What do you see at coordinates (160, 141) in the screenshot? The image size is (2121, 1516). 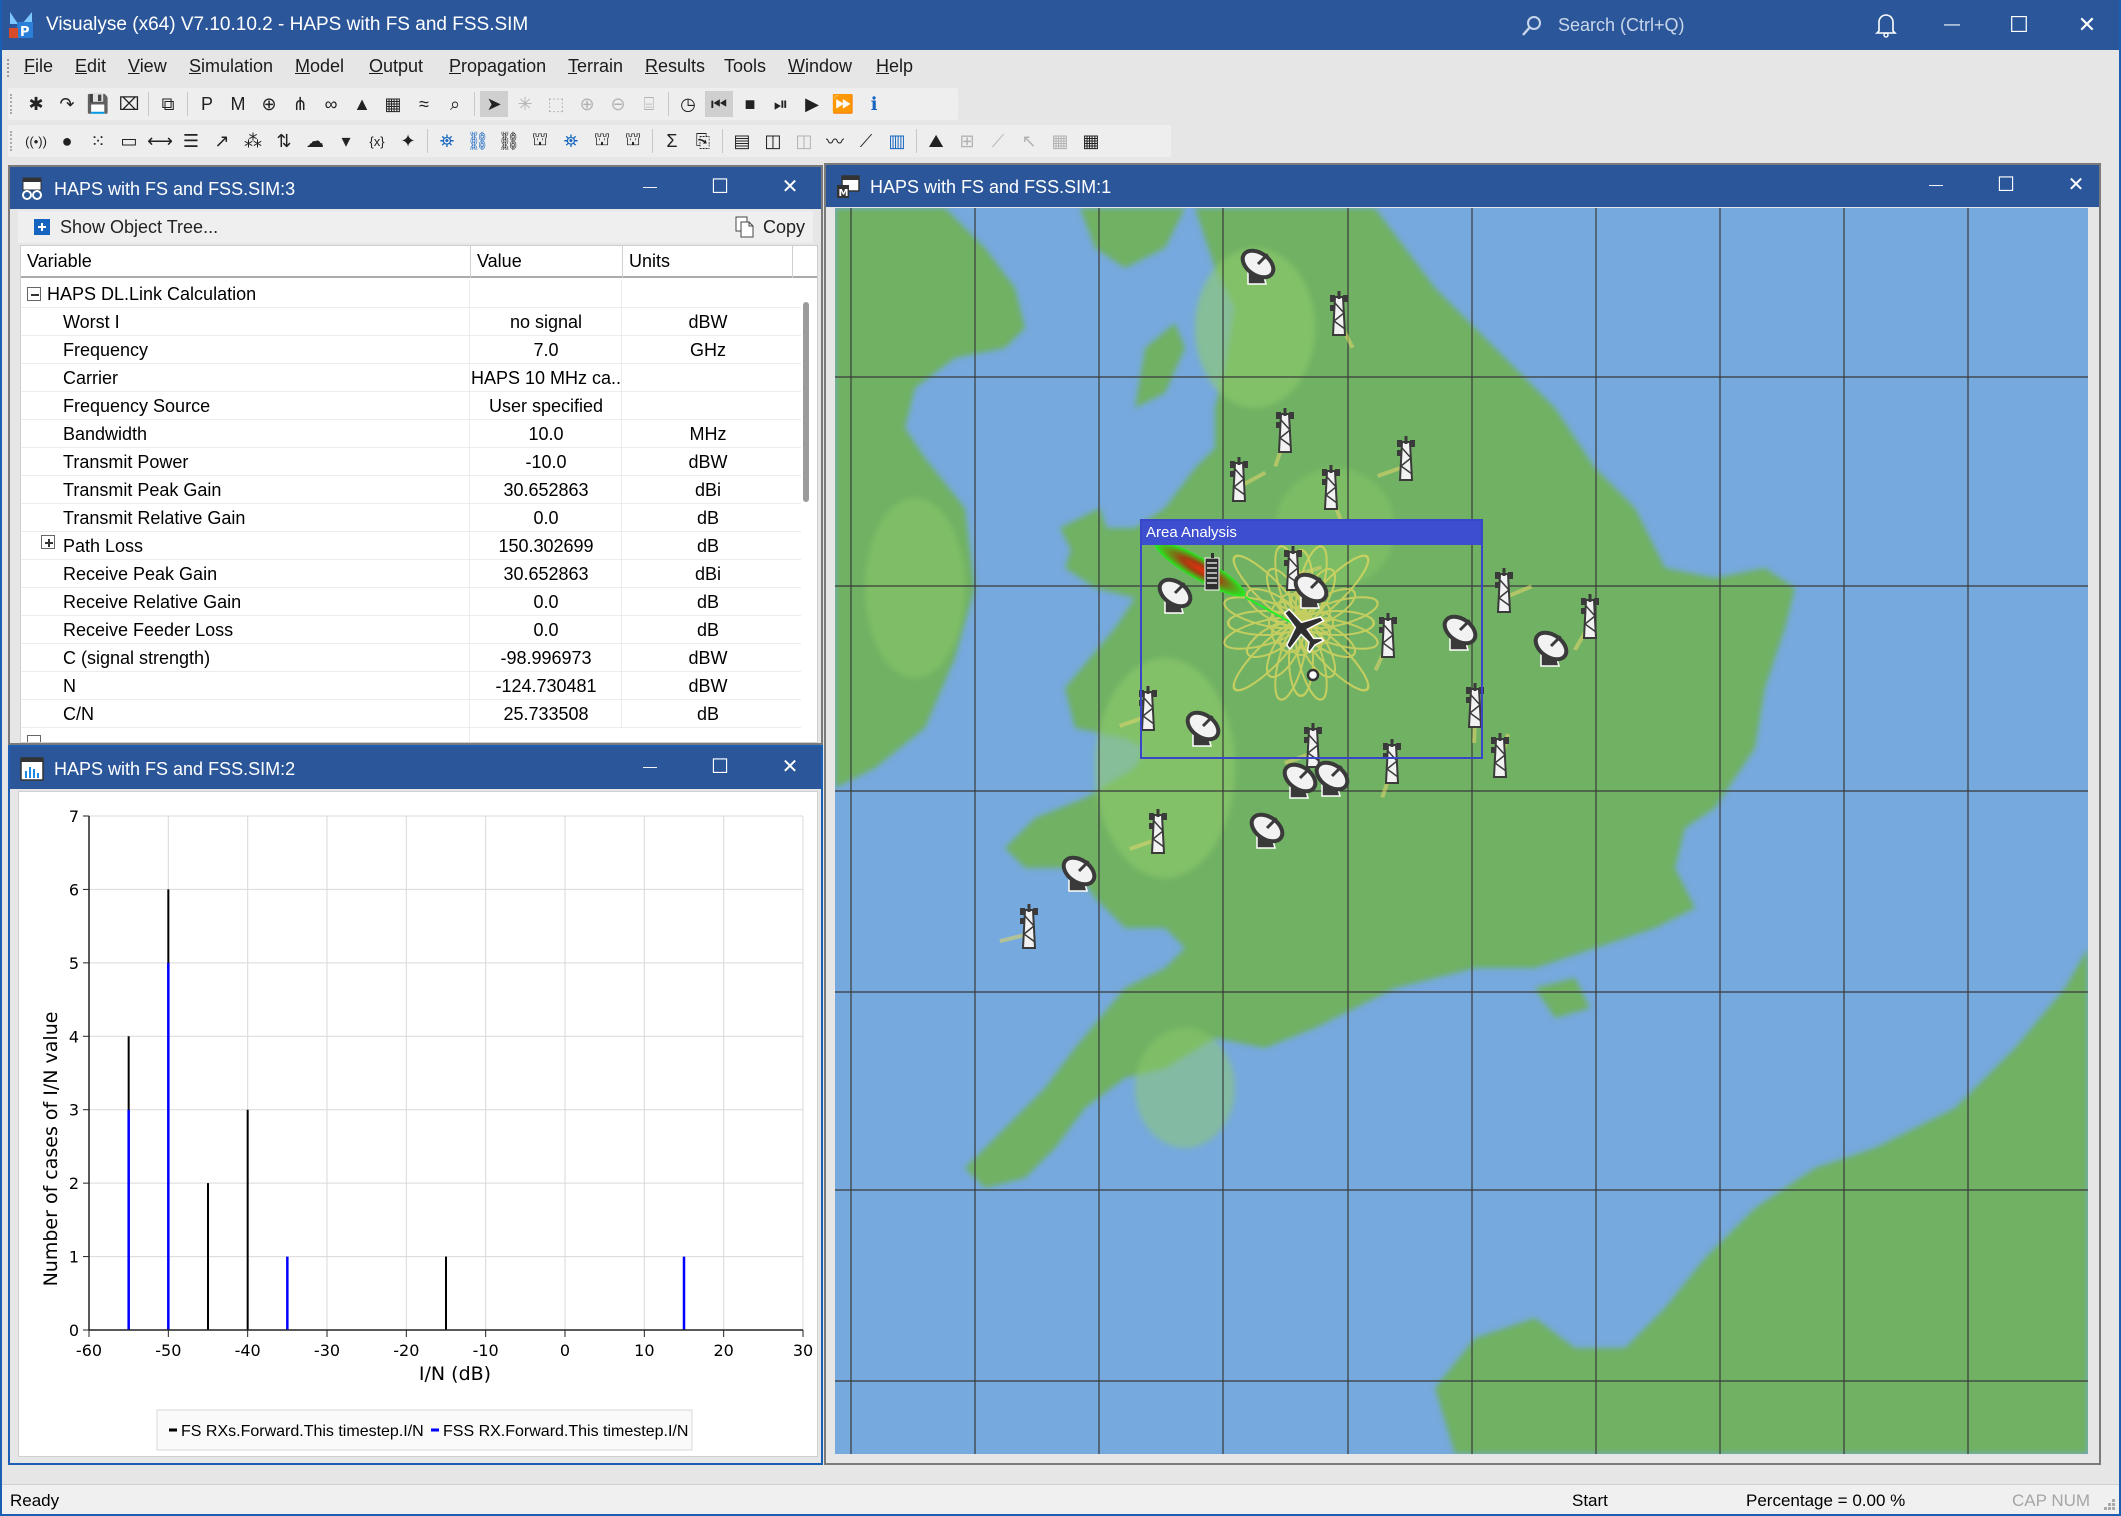 I see `link-button: ⟷` at bounding box center [160, 141].